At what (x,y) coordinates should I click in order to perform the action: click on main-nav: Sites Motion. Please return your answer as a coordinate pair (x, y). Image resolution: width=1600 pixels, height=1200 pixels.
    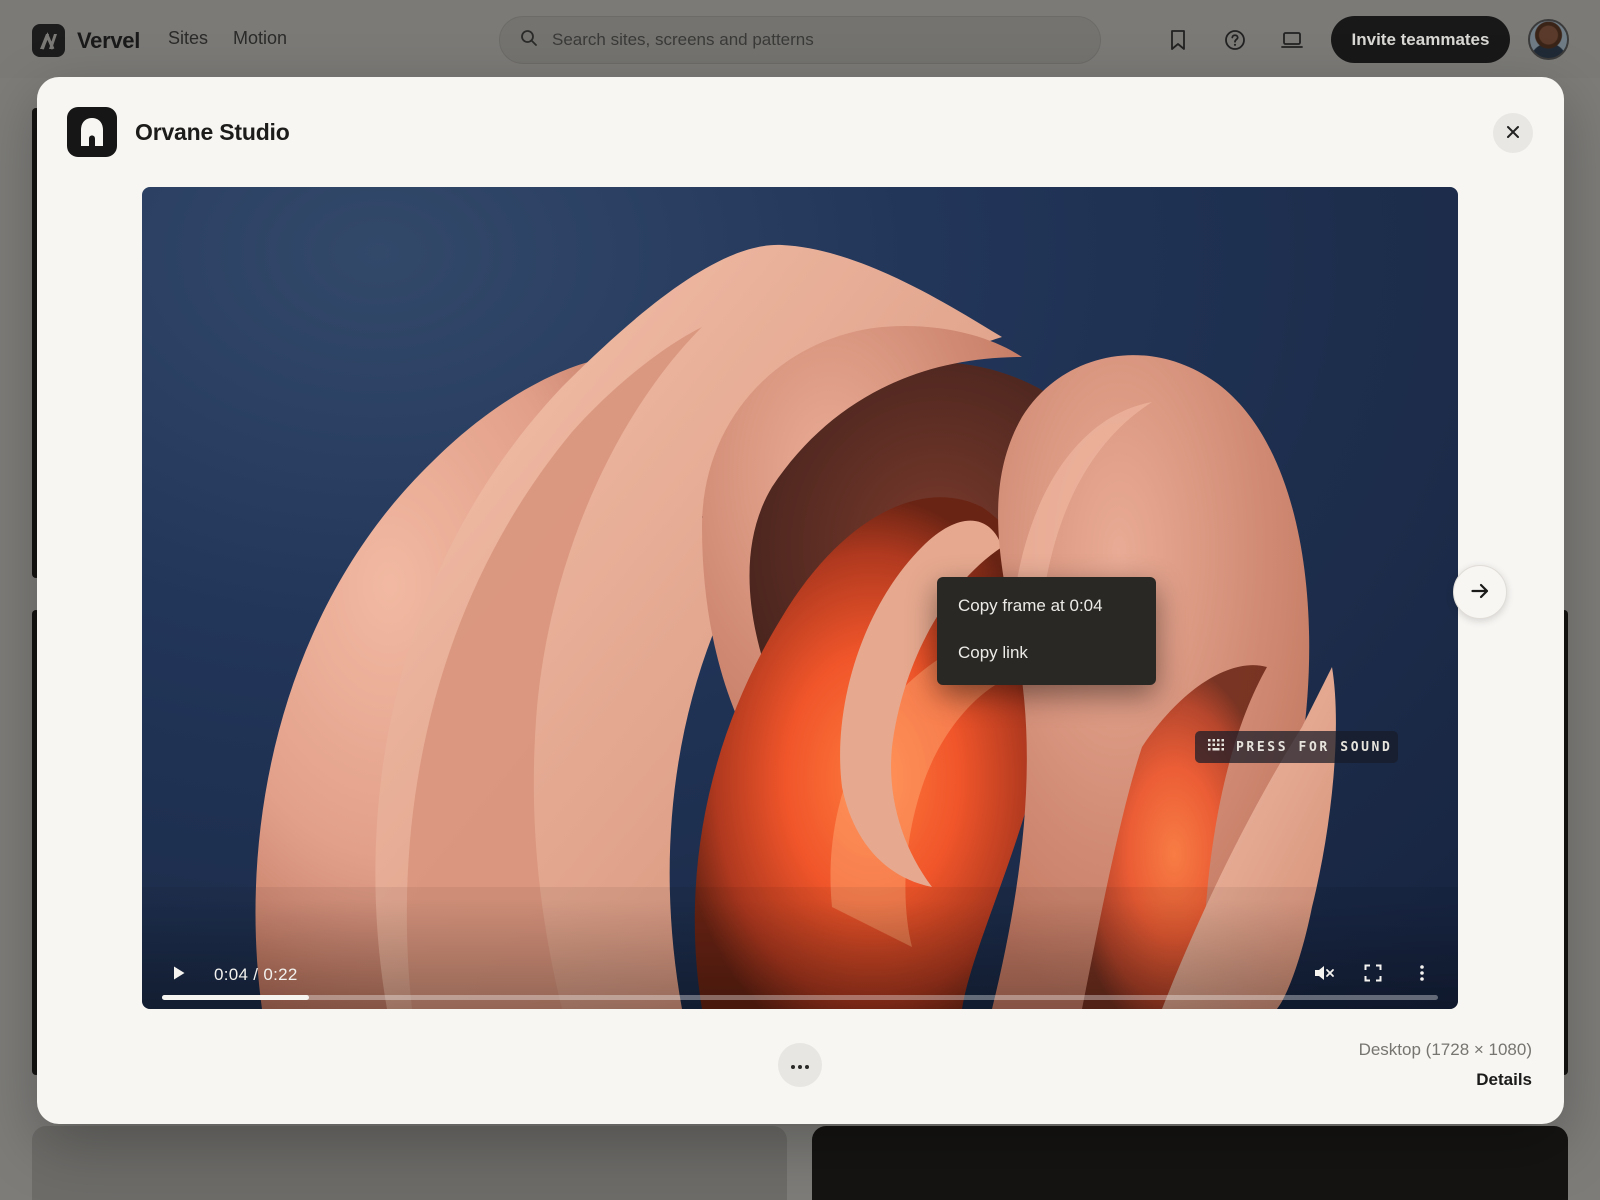
    Looking at the image, I should click on (227, 38).